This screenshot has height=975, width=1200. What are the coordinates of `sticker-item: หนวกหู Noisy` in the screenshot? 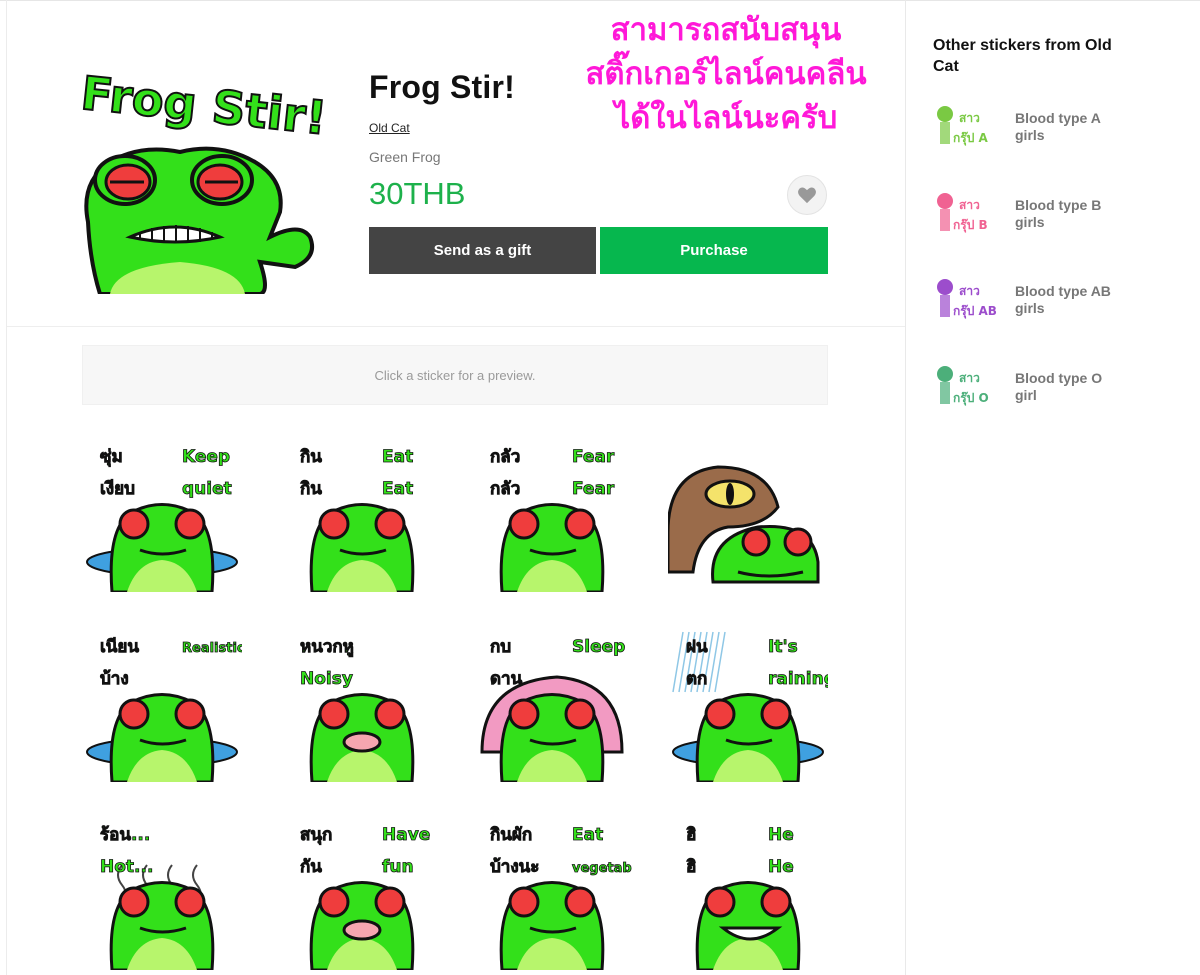 It's located at (362, 702).